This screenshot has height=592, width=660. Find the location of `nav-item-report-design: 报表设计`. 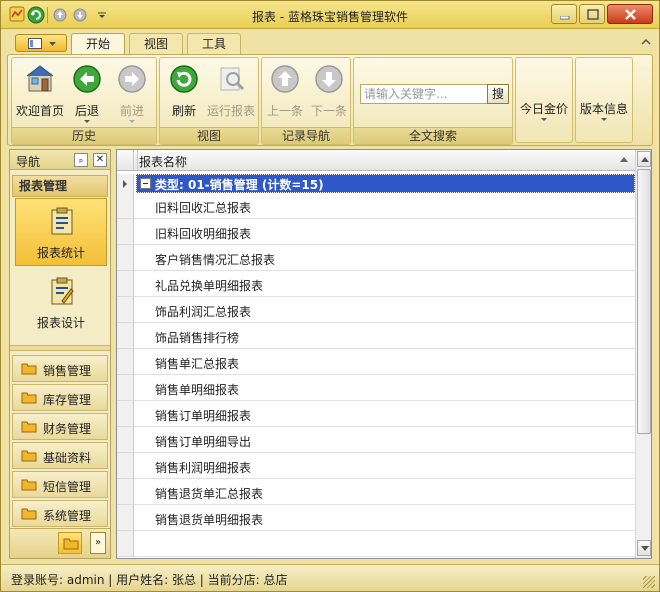

nav-item-report-design: 报表设计 is located at coordinates (61, 302).